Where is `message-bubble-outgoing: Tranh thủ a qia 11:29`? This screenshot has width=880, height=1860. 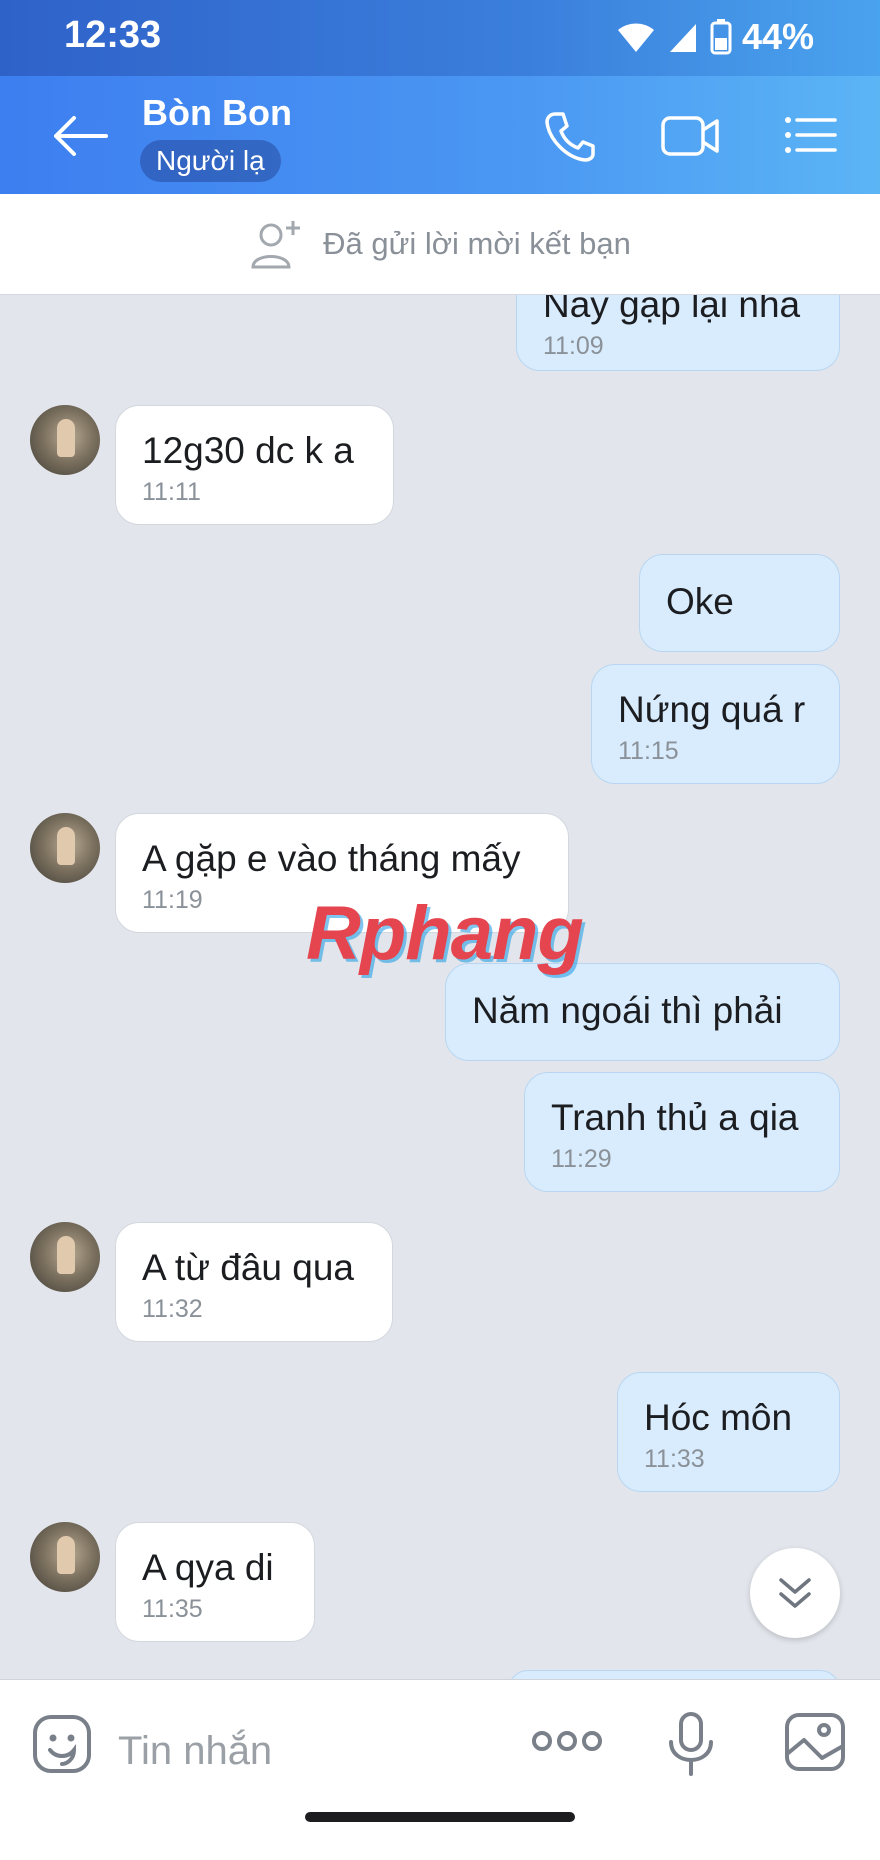
message-bubble-outgoing: Tranh thủ a qia 11:29 is located at coordinates (682, 1132).